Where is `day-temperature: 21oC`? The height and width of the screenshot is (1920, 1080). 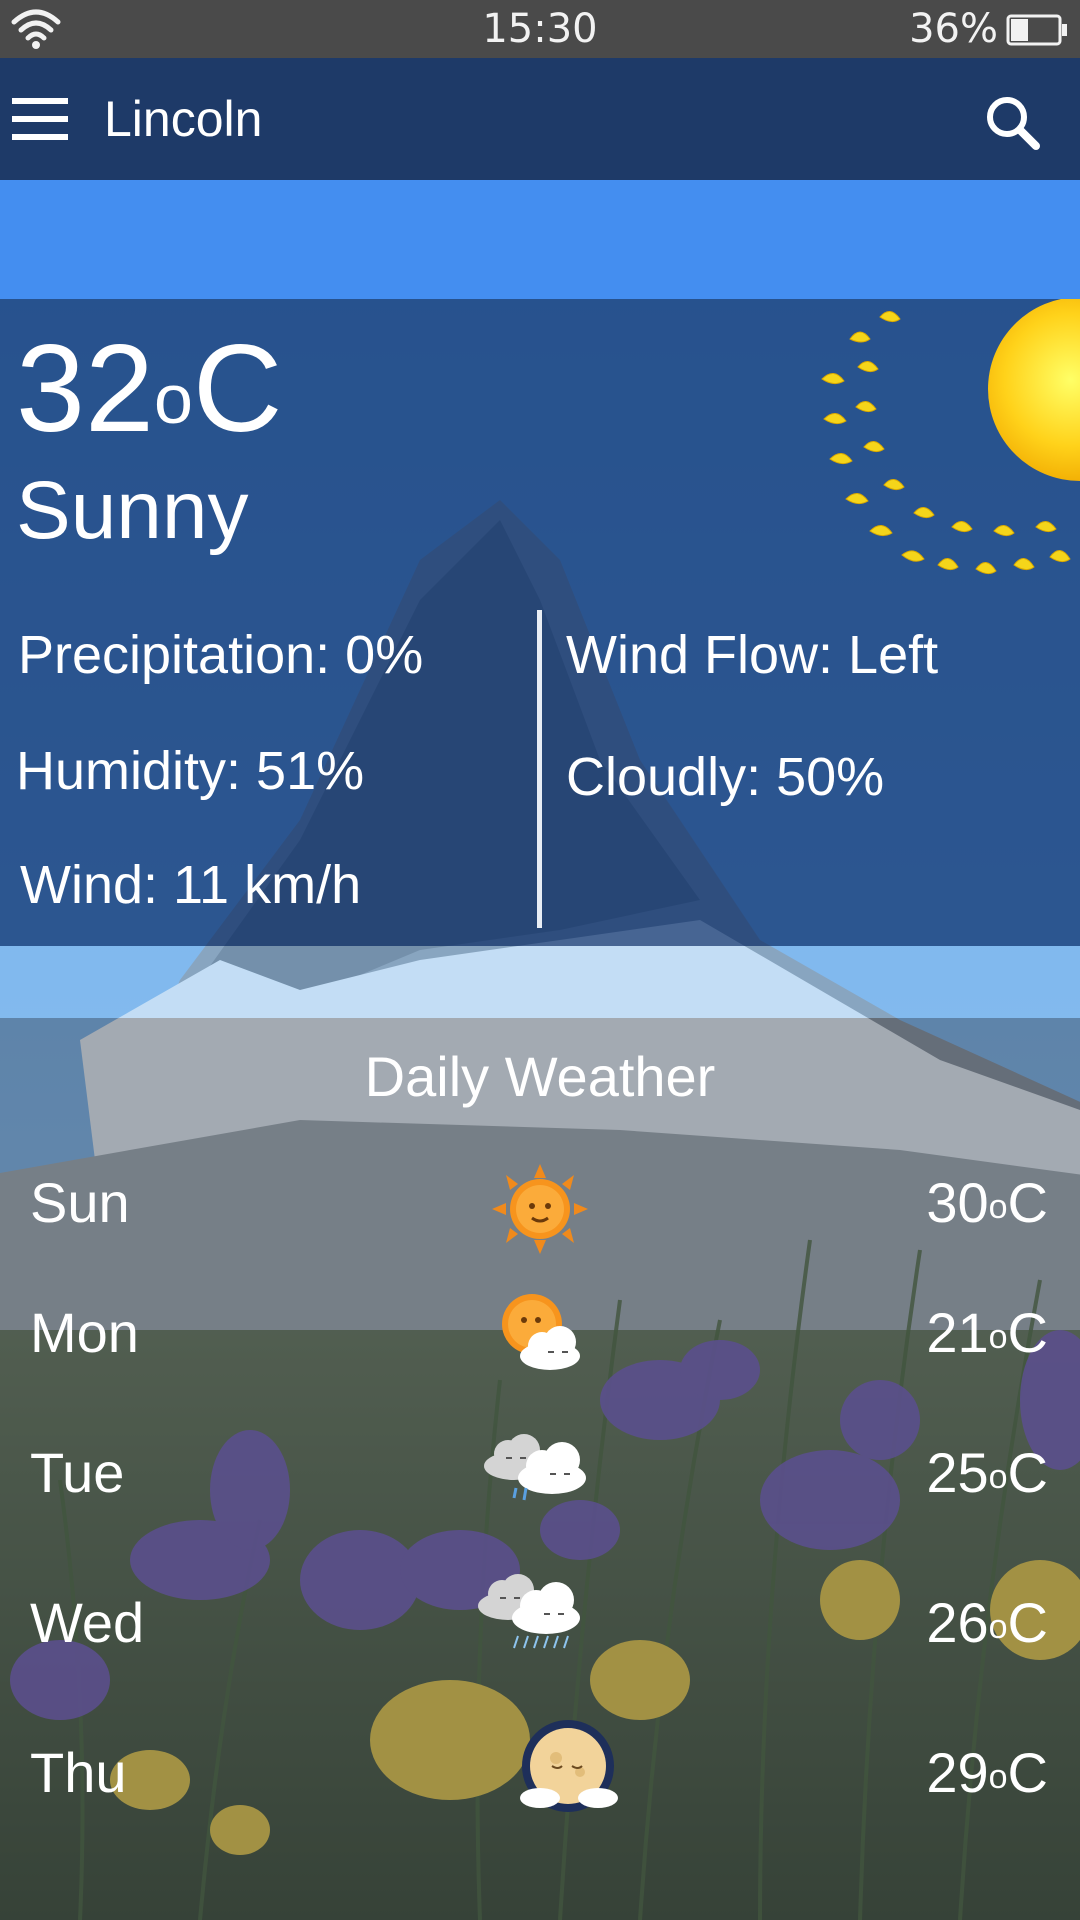
day-temperature: 21oC is located at coordinates (987, 1333).